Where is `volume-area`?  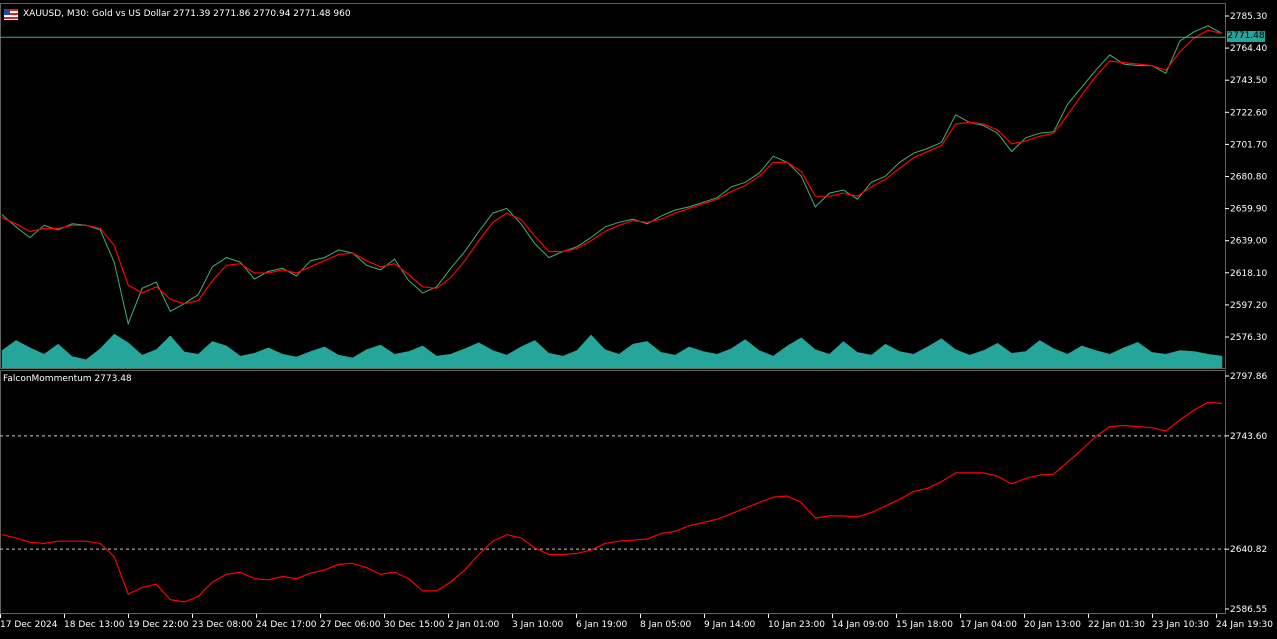
volume-area is located at coordinates (612, 351).